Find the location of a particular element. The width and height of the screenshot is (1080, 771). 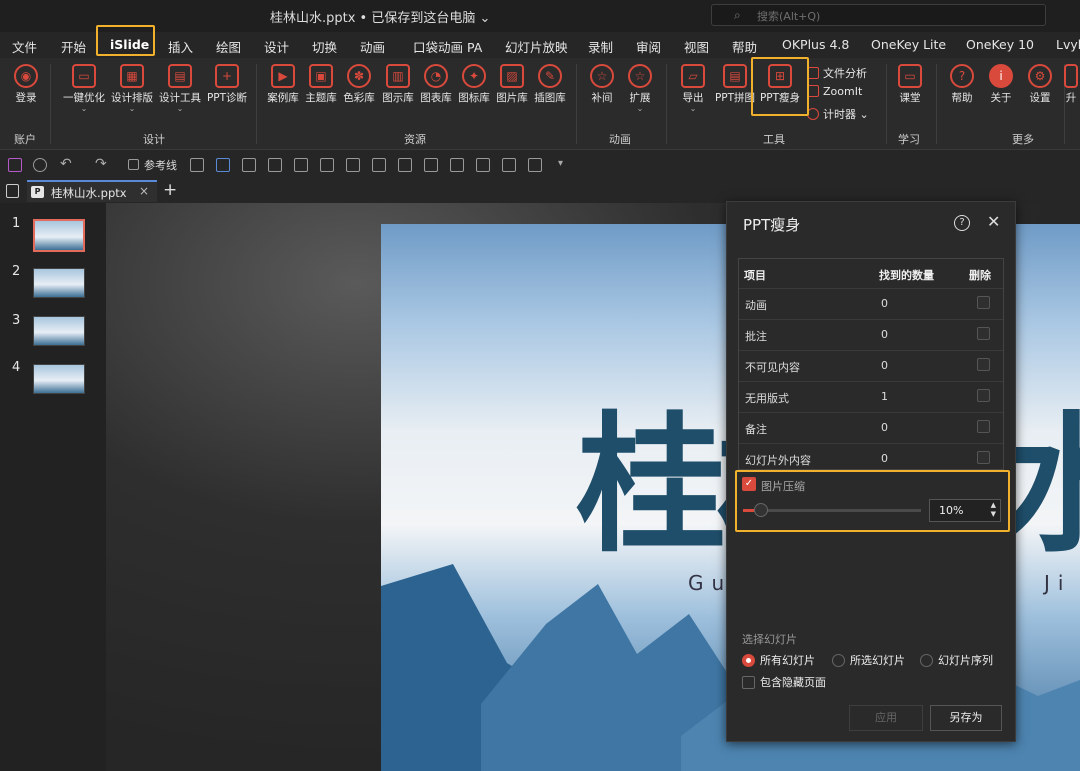

group-icon is located at coordinates (301, 165).